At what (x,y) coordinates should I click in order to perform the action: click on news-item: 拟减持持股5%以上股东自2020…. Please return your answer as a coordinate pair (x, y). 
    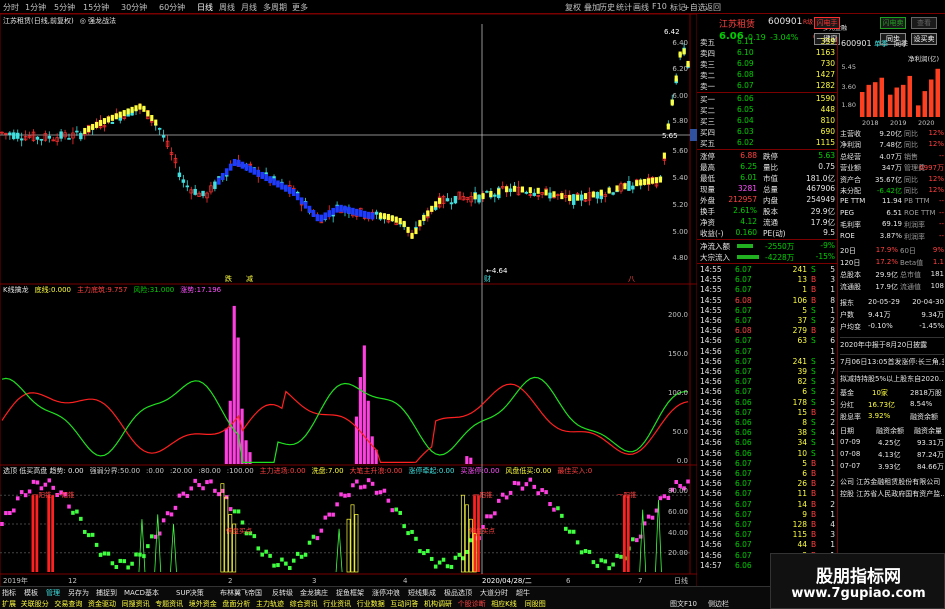
    Looking at the image, I should click on (892, 377).